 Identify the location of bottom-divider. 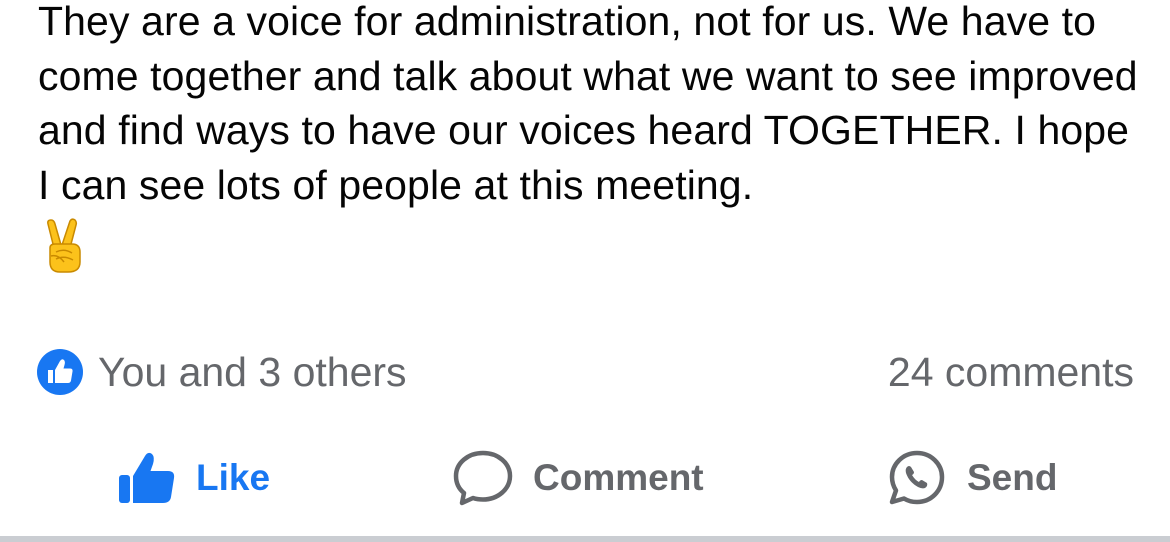
(585, 539).